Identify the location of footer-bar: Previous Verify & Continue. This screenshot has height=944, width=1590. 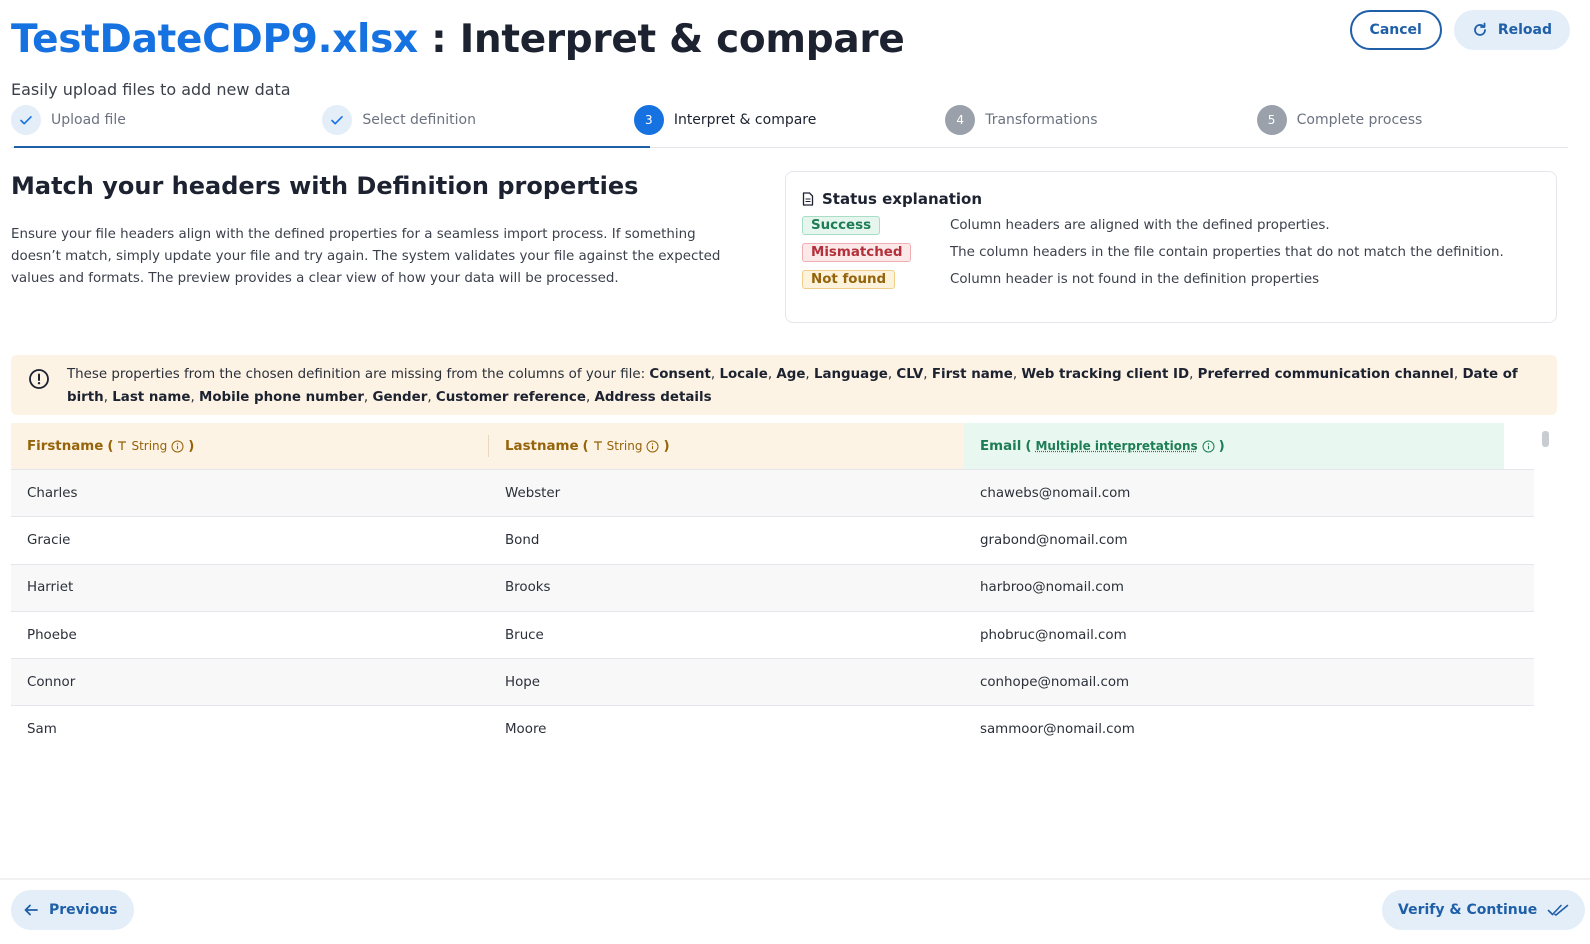
(795, 911).